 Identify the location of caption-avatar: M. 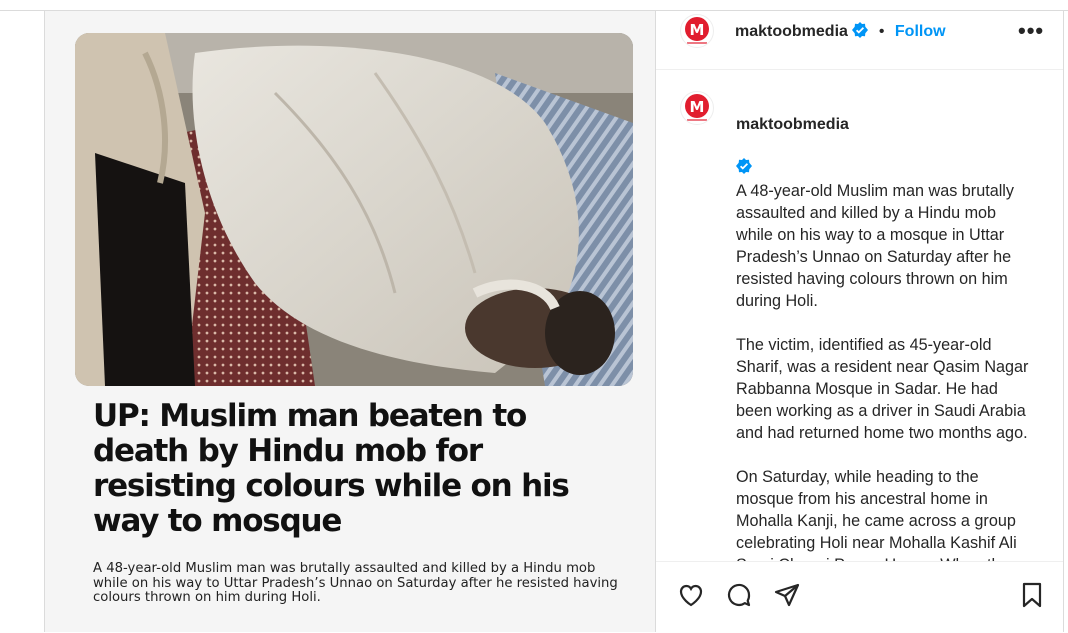
(697, 108).